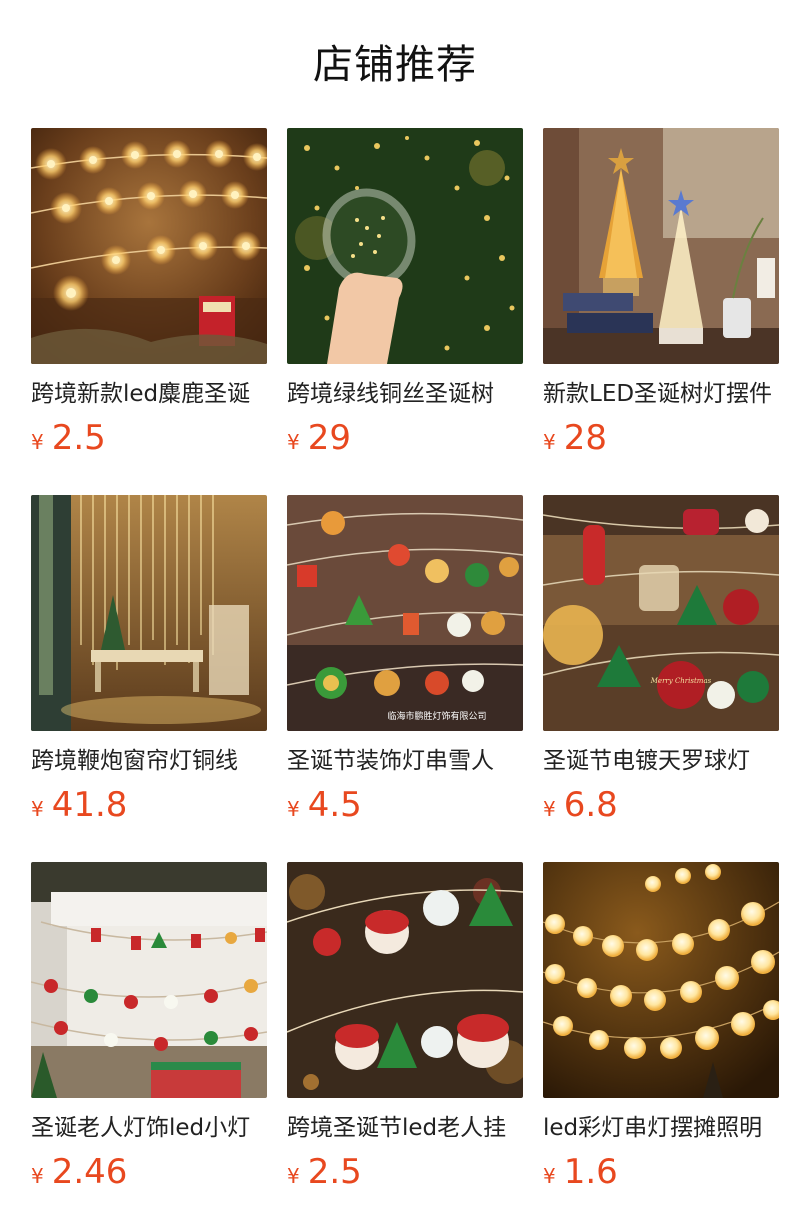 The width and height of the screenshot is (790, 1230). I want to click on product-price: ¥2.46, so click(79, 1172).